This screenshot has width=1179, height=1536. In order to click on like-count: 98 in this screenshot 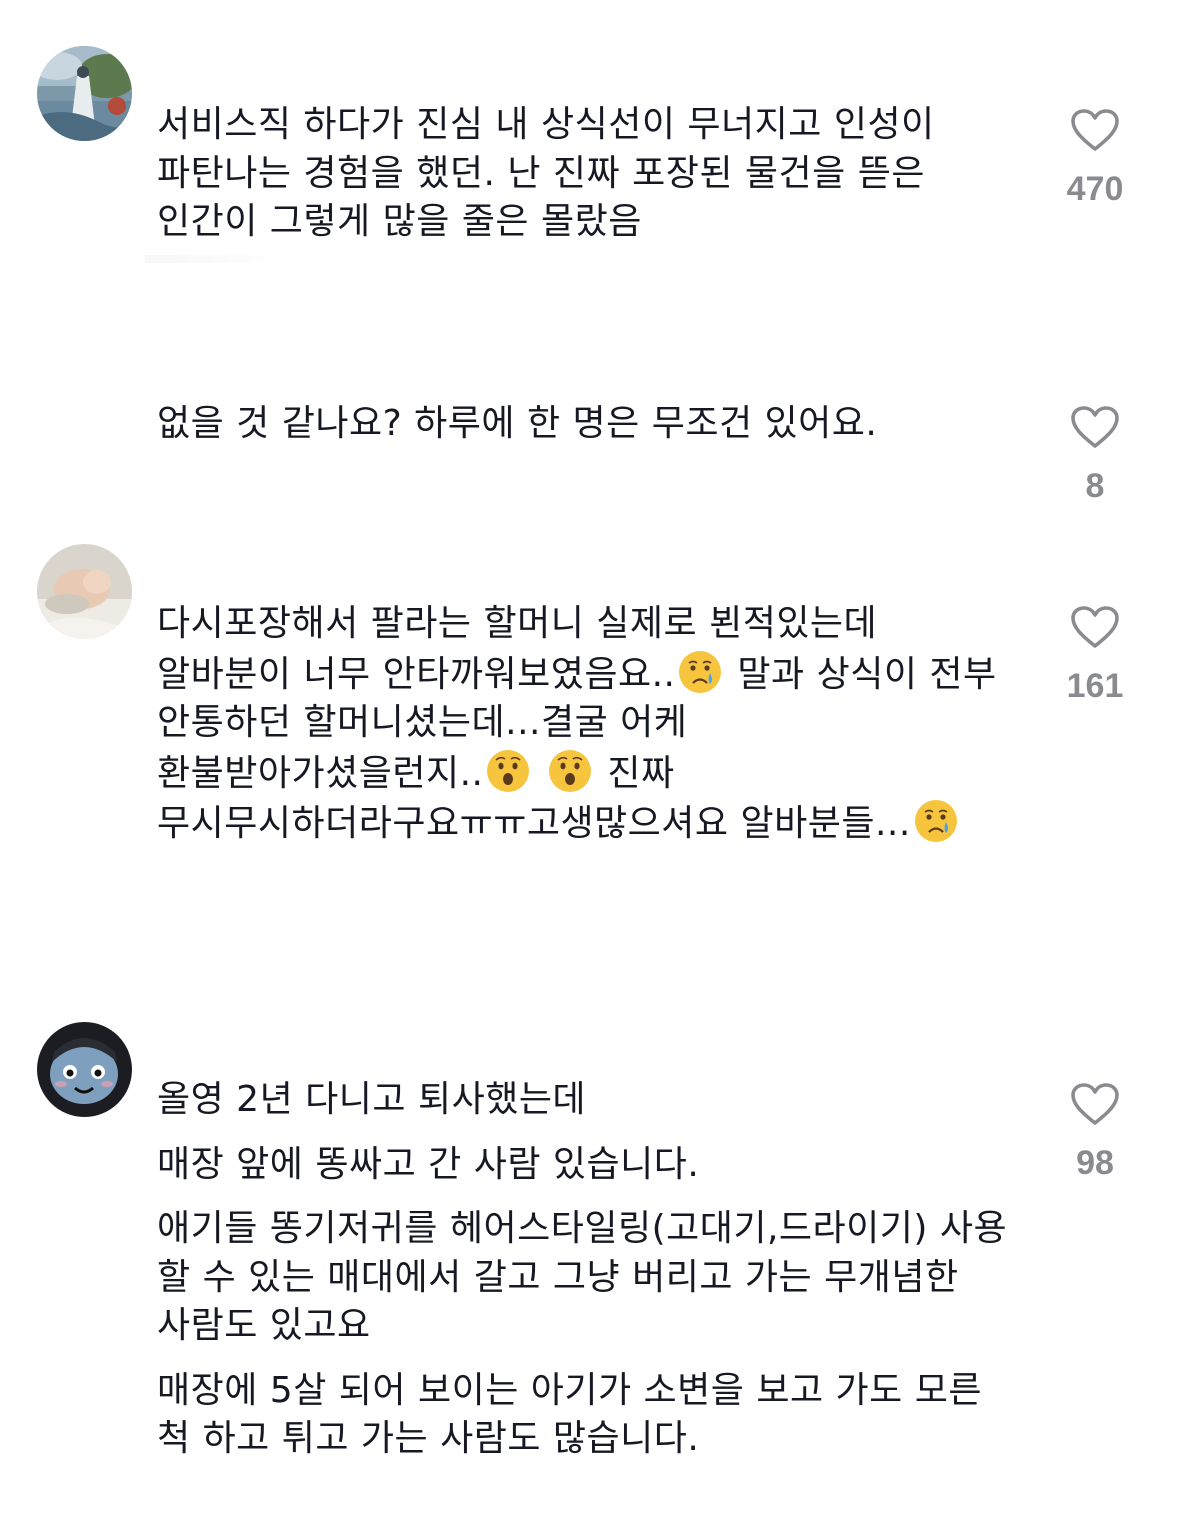, I will do `click(1095, 1163)`.